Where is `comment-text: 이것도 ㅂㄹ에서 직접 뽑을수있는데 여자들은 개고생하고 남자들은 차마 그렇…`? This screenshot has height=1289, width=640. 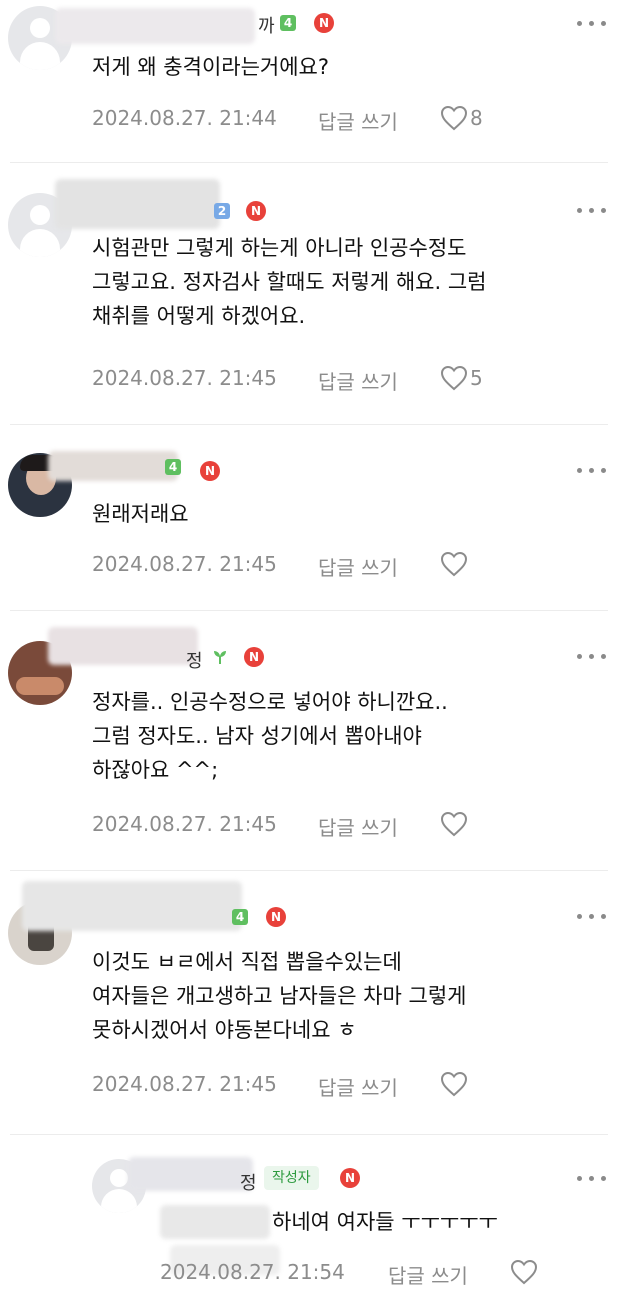 comment-text: 이것도 ㅂㄹ에서 직접 뽑을수있는데 여자들은 개고생하고 남자들은 차마 그렇… is located at coordinates (279, 996).